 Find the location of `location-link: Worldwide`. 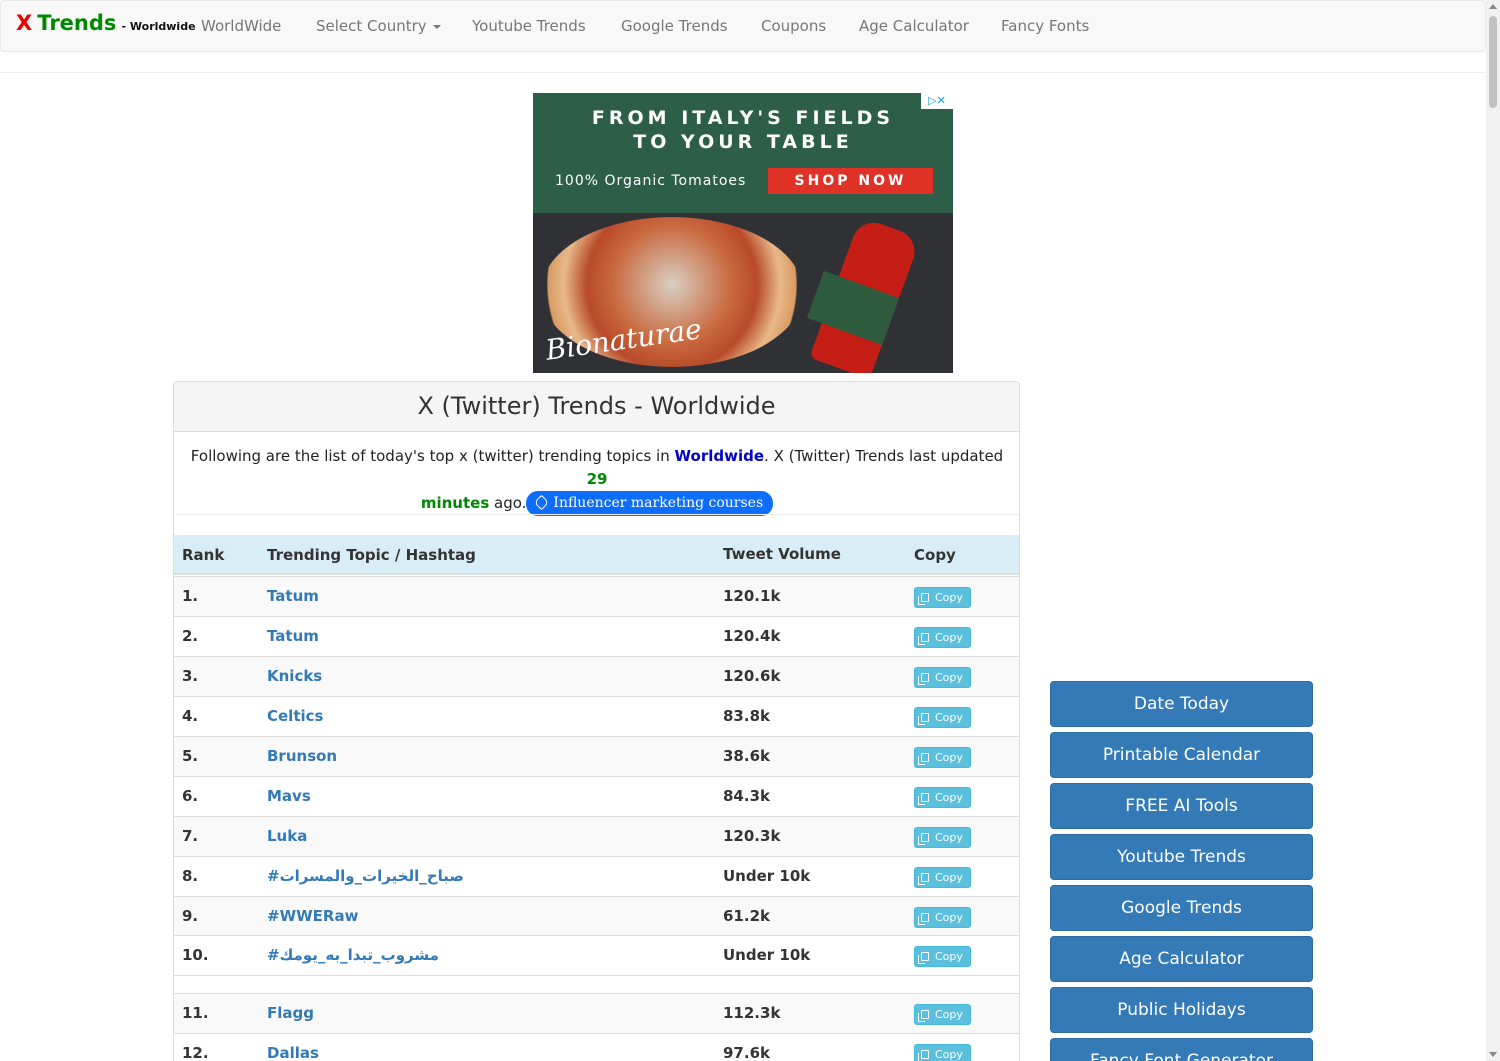

location-link: Worldwide is located at coordinates (720, 456).